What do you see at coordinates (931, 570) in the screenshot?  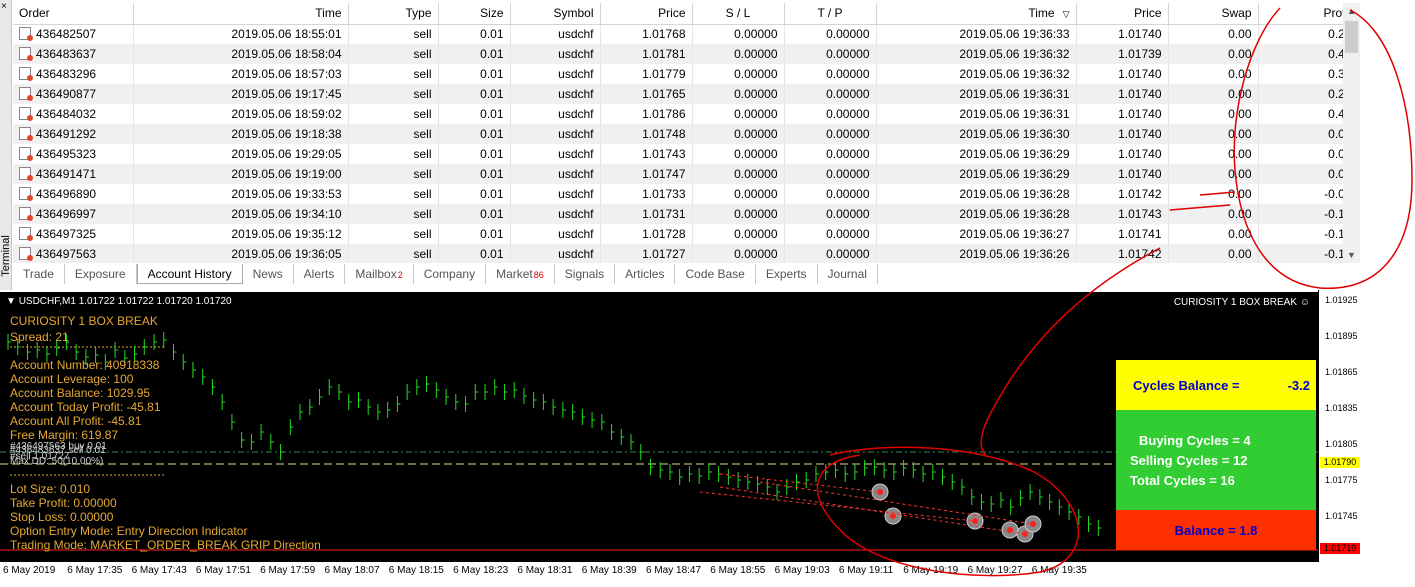 I see `time-tick-label: 6 May 19:19` at bounding box center [931, 570].